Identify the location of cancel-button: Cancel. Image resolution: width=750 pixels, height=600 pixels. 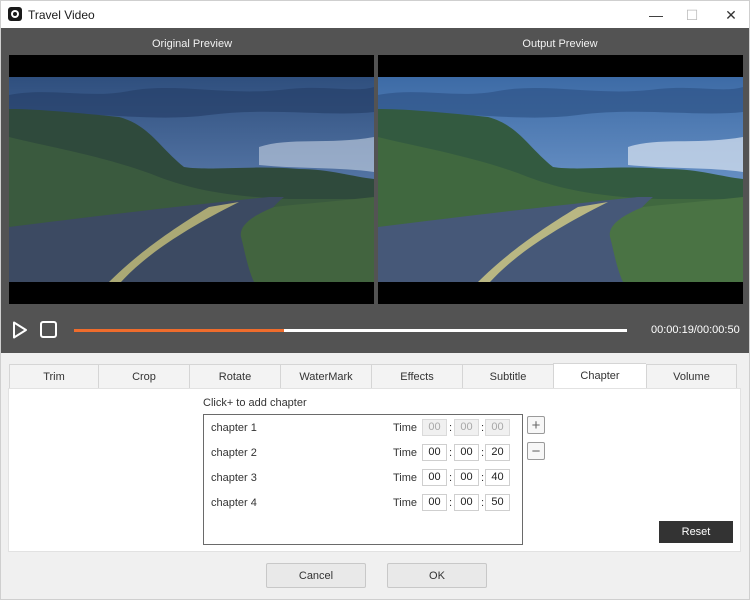
(316, 575).